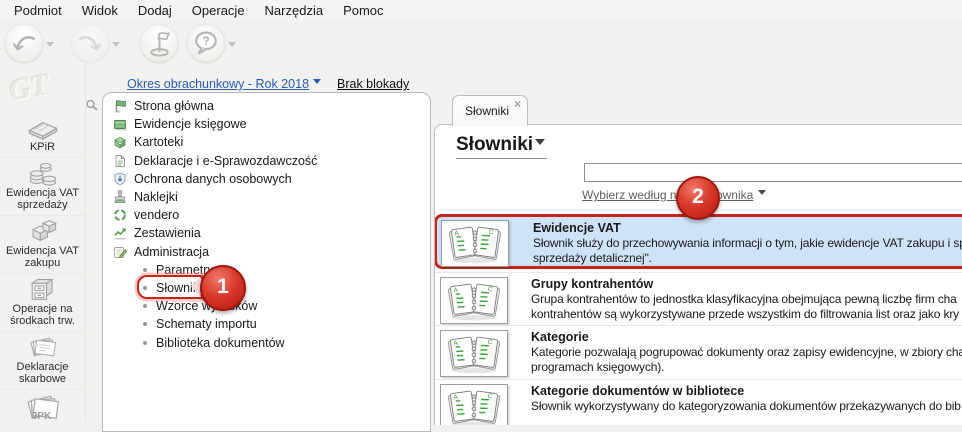 Image resolution: width=962 pixels, height=432 pixels. I want to click on nav-back-button, so click(24, 43).